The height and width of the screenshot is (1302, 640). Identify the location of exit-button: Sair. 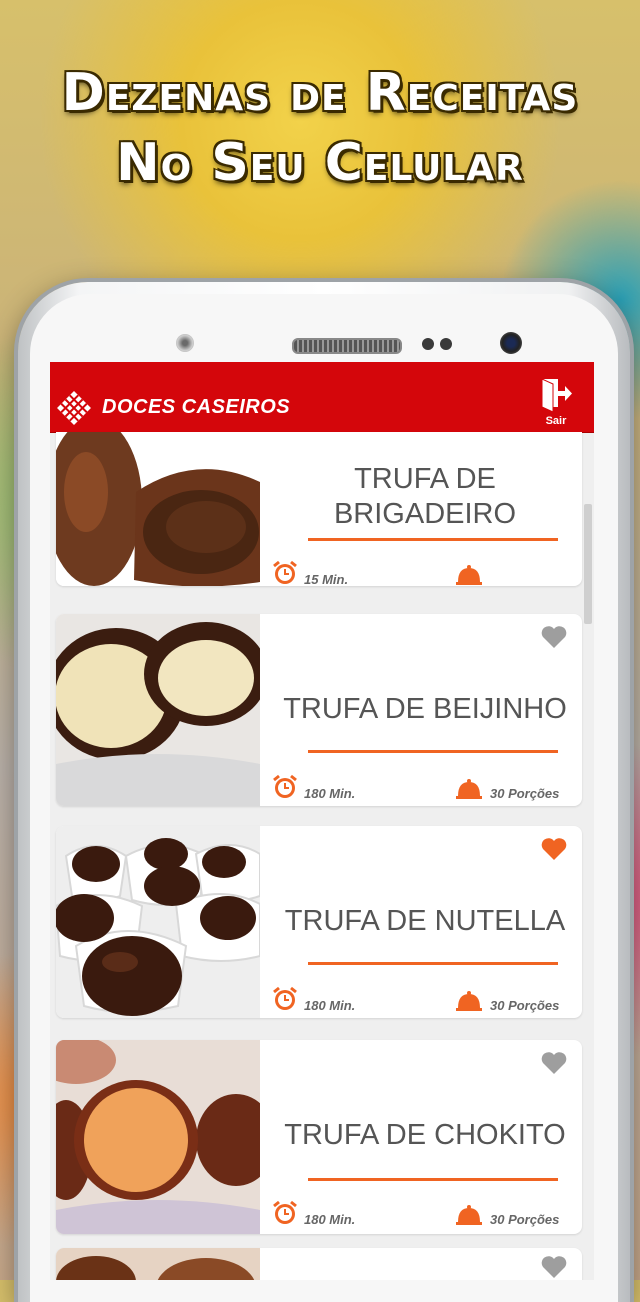
(556, 401).